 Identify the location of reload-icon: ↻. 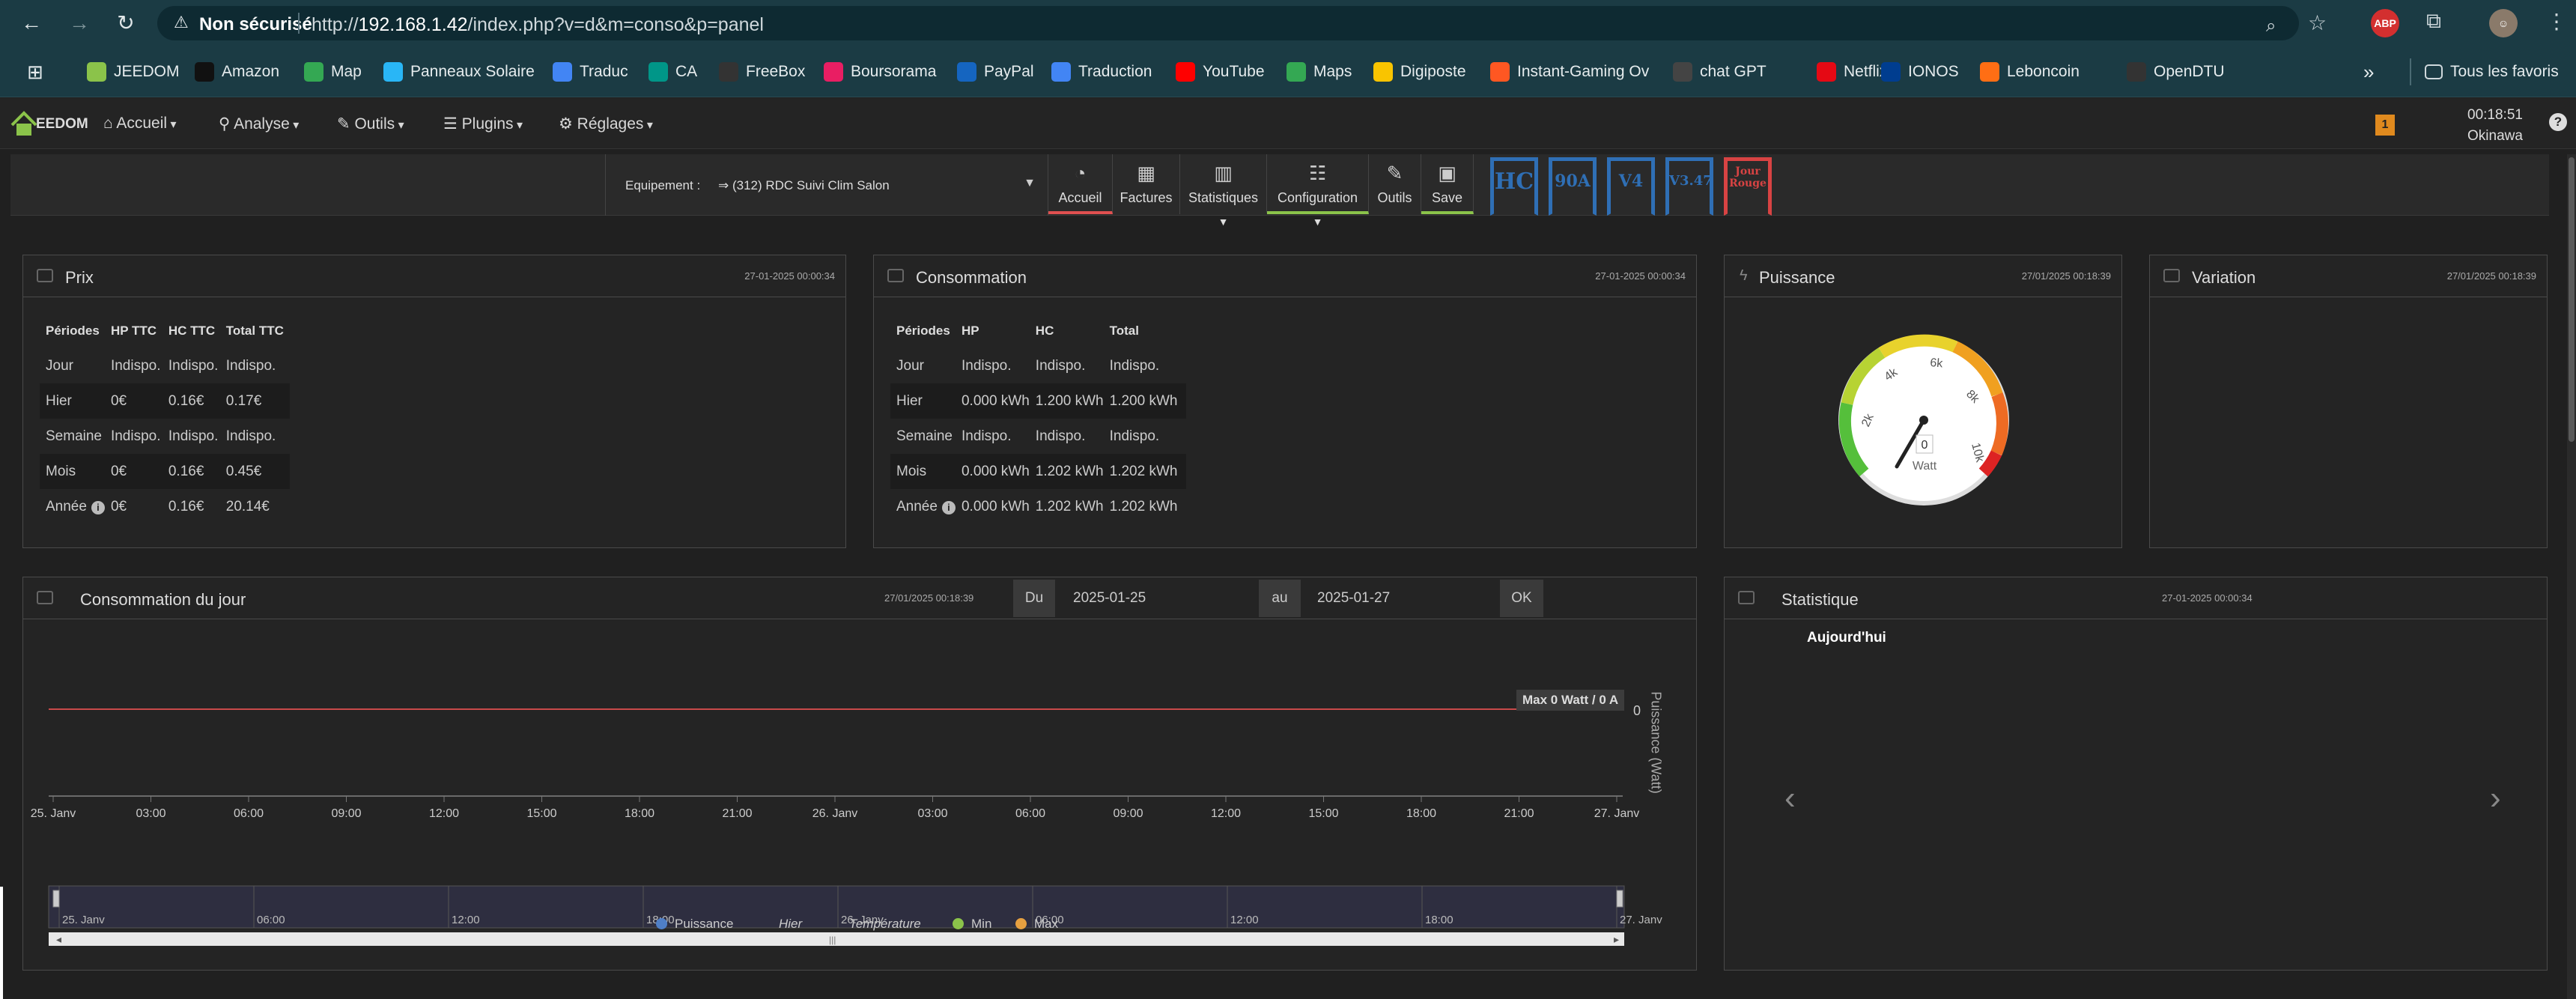
(125, 23).